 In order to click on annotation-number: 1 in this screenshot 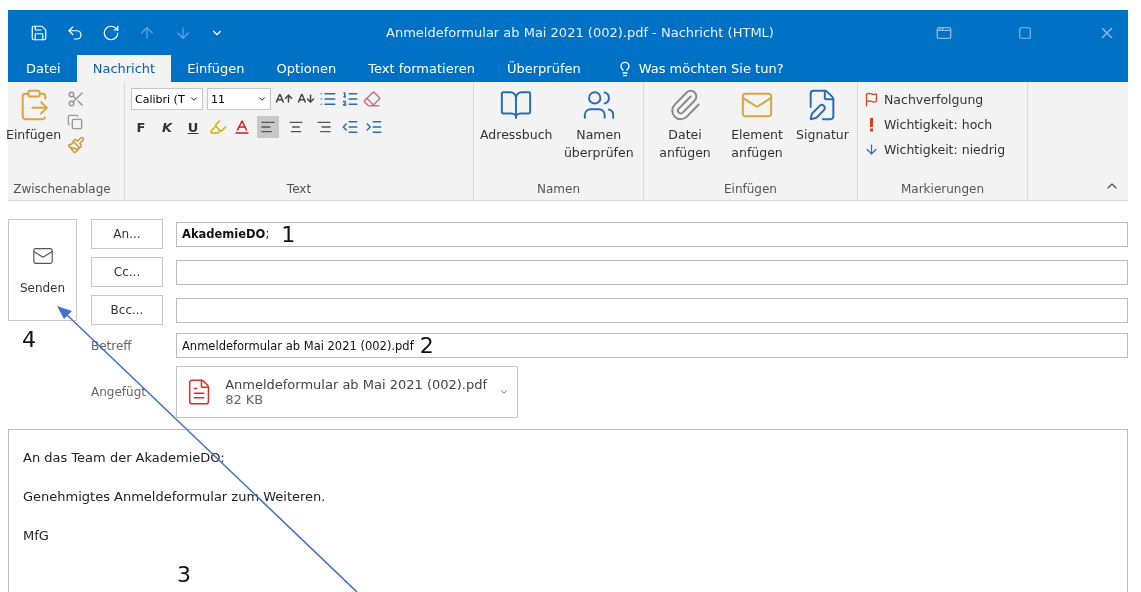, I will do `click(288, 234)`.